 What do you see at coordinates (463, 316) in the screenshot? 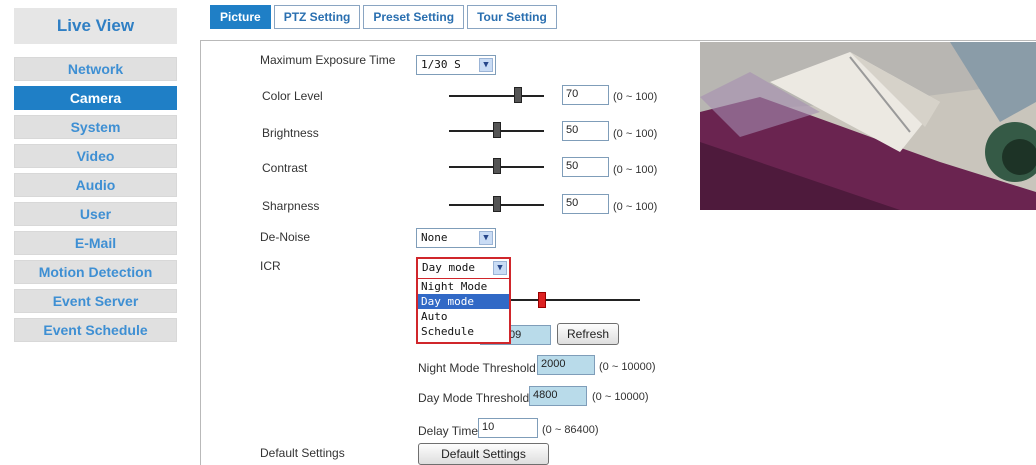
I see `icr-option-auto: Auto` at bounding box center [463, 316].